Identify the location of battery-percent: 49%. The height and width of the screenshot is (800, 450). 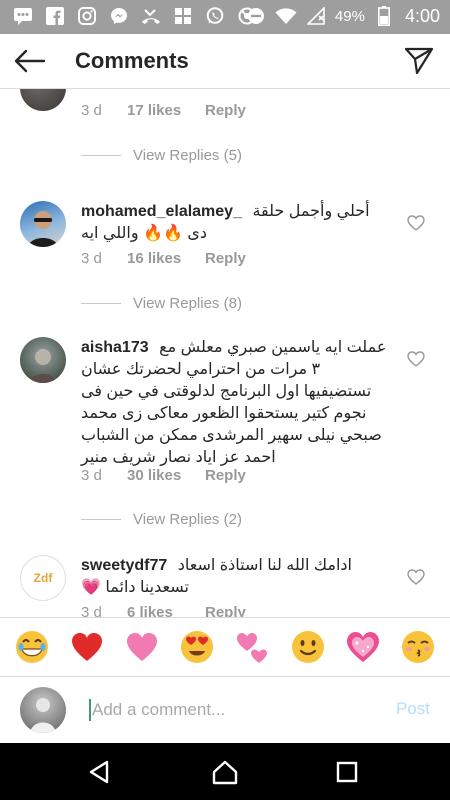
(349, 16).